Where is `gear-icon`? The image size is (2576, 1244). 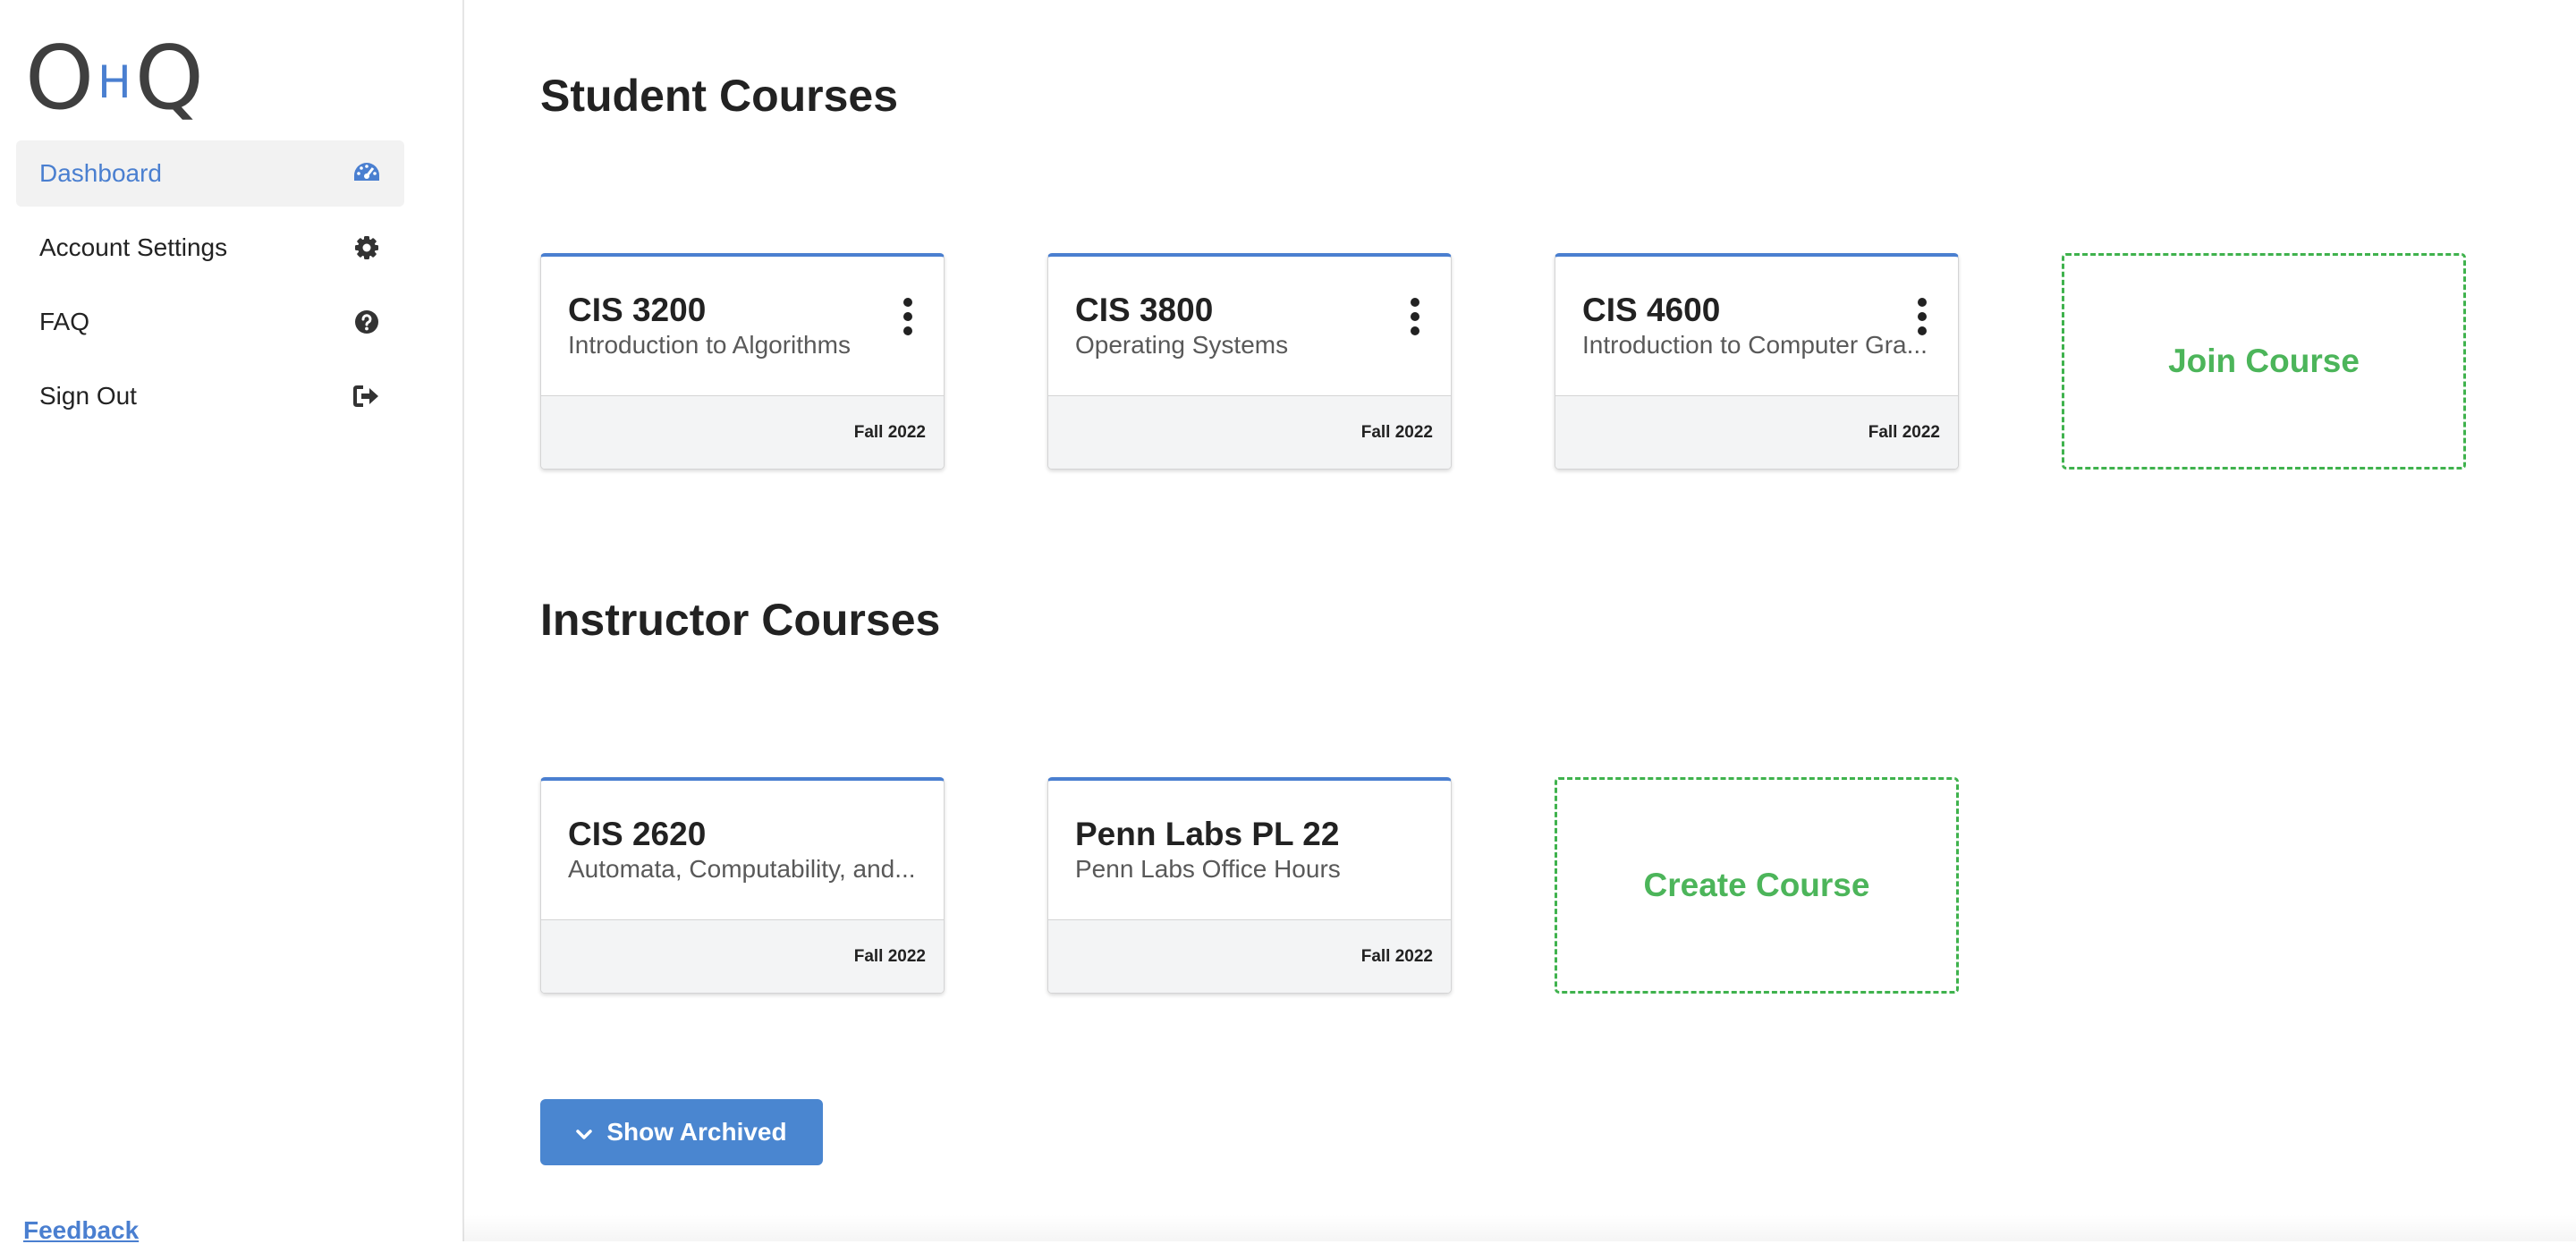 gear-icon is located at coordinates (366, 247).